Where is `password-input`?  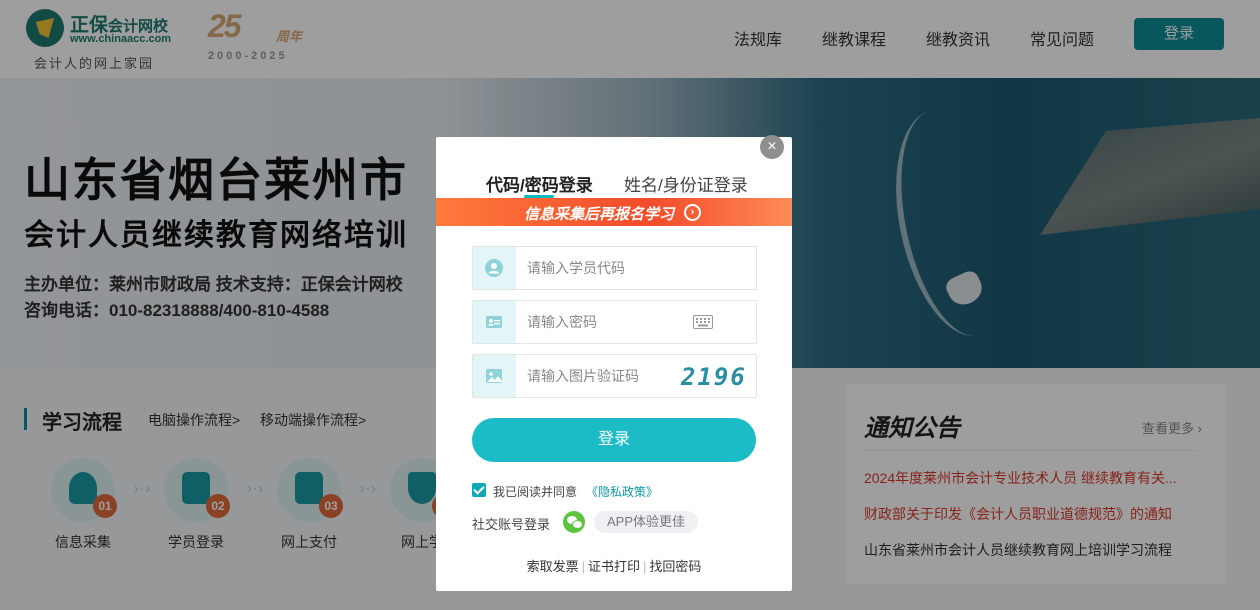
password-input is located at coordinates (607, 322).